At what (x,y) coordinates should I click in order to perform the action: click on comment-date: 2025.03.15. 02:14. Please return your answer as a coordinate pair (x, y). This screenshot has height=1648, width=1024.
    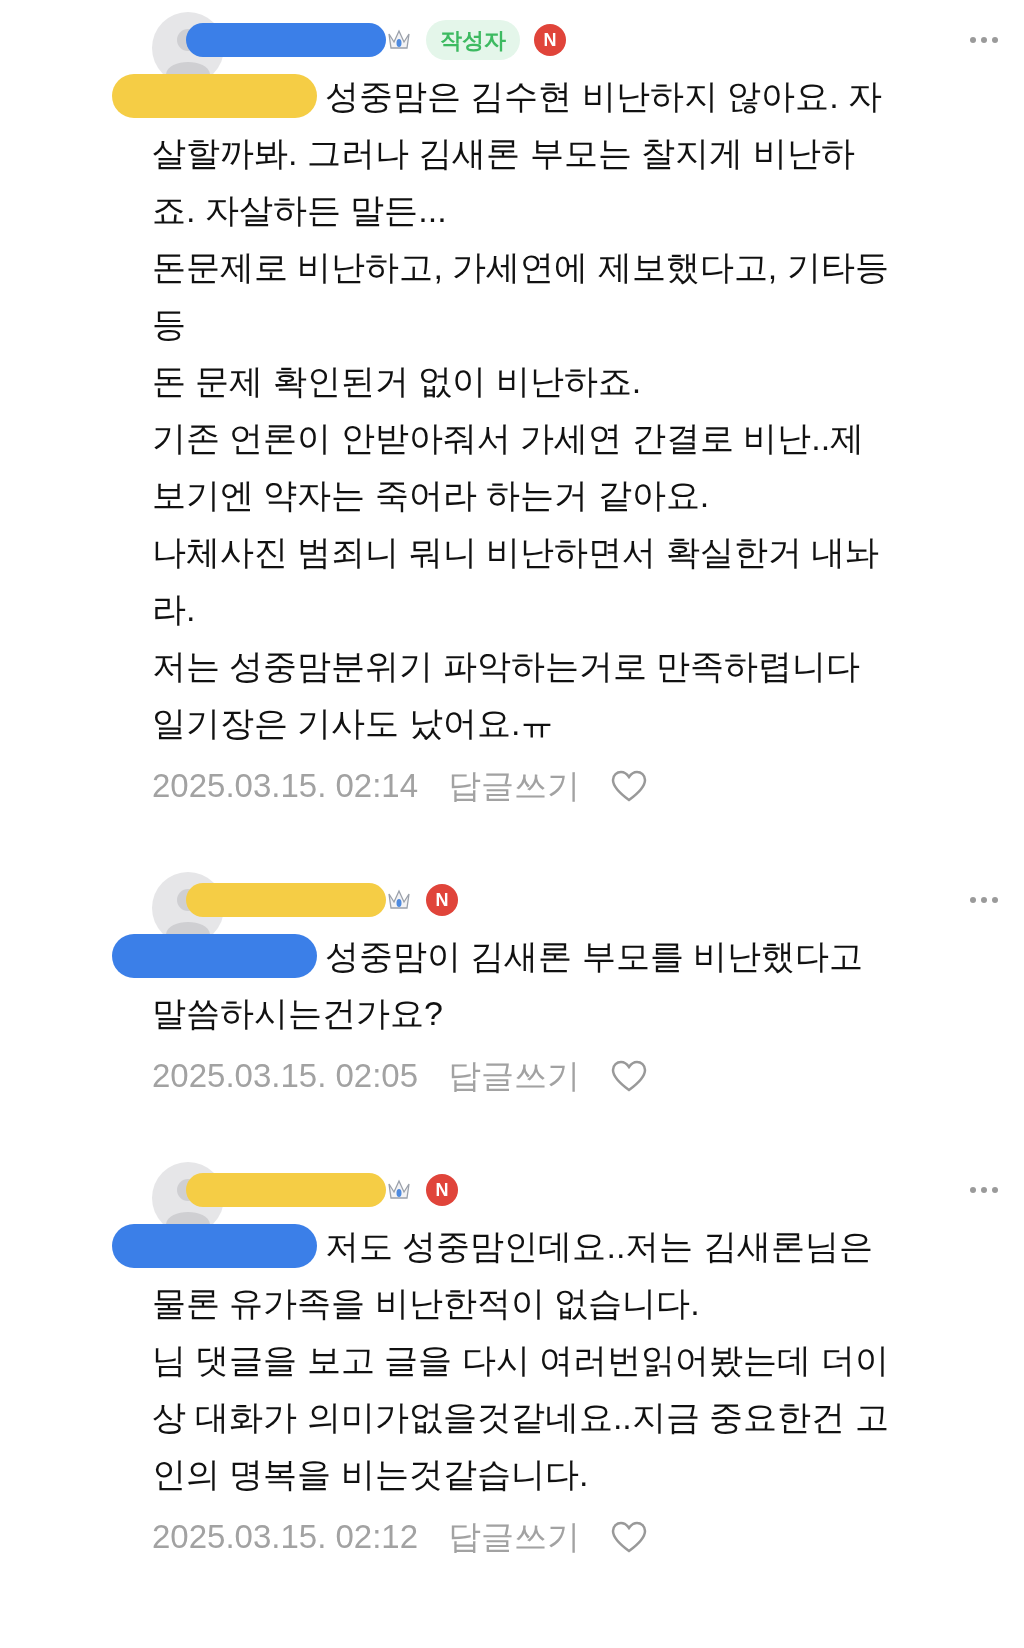
    Looking at the image, I should click on (285, 786).